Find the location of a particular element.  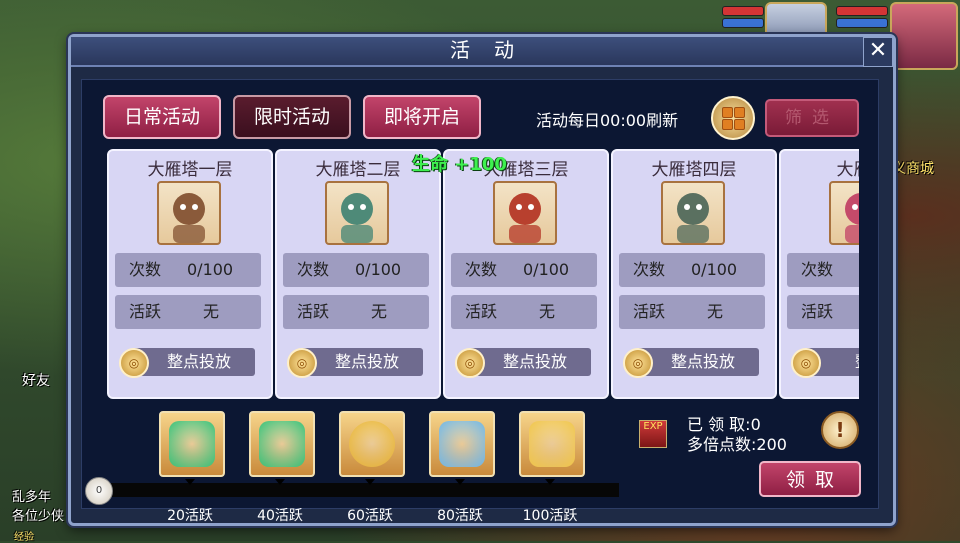

hp-gain-floating-text: 生命 +100 is located at coordinates (459, 164).